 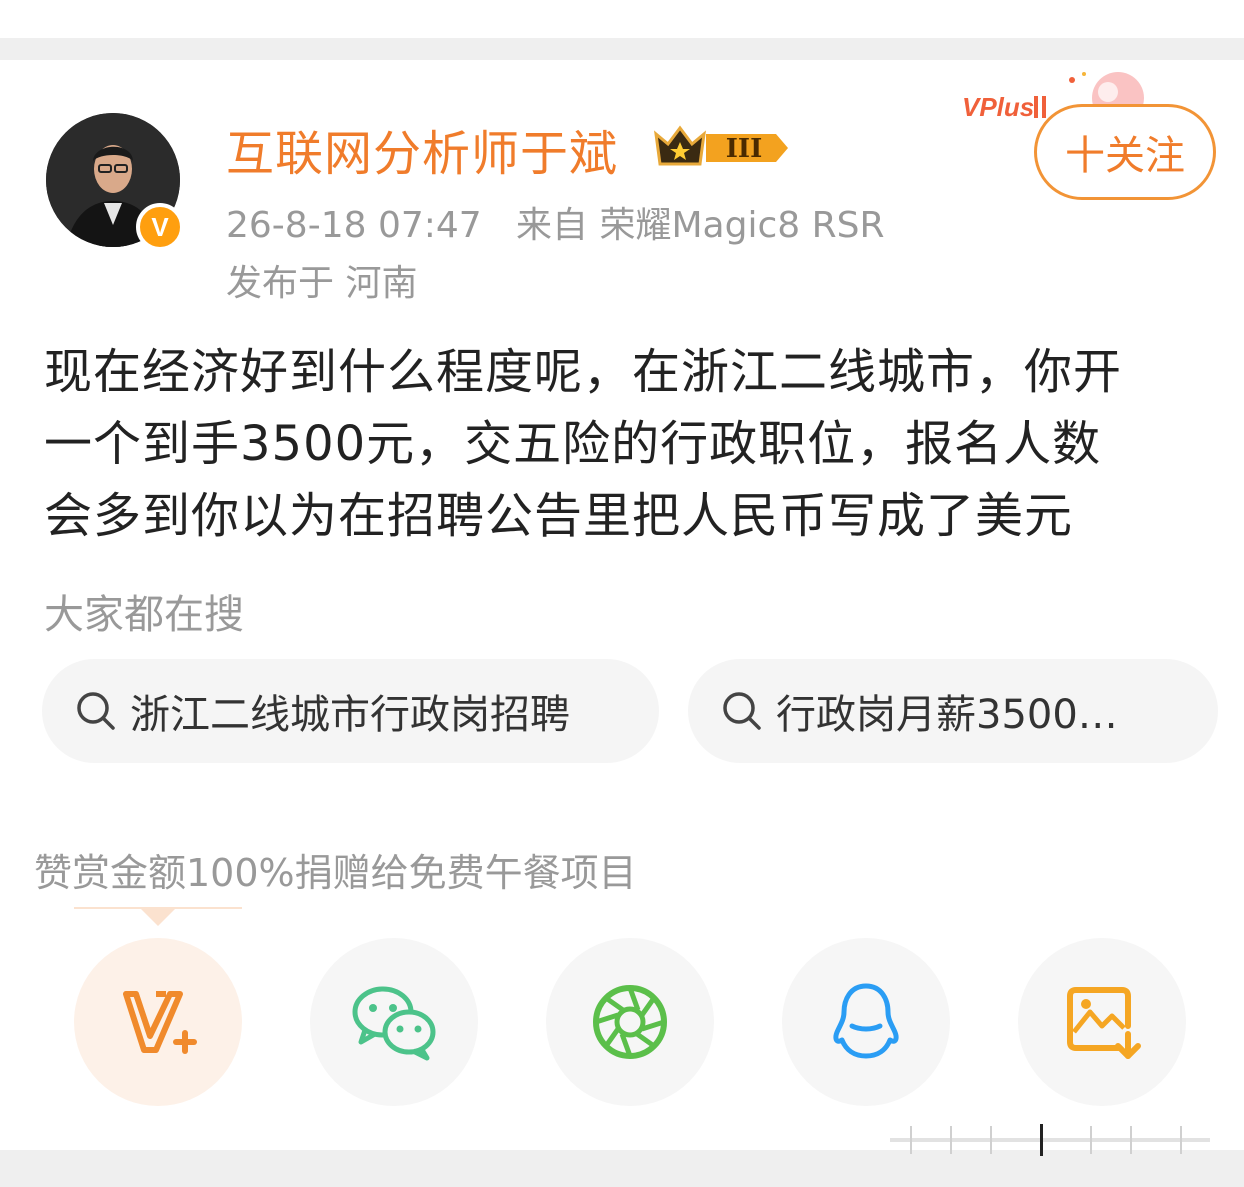 What do you see at coordinates (559, 516) in the screenshot?
I see `post-line: 会多到你以为在招聘公告里把人民币写成了美元` at bounding box center [559, 516].